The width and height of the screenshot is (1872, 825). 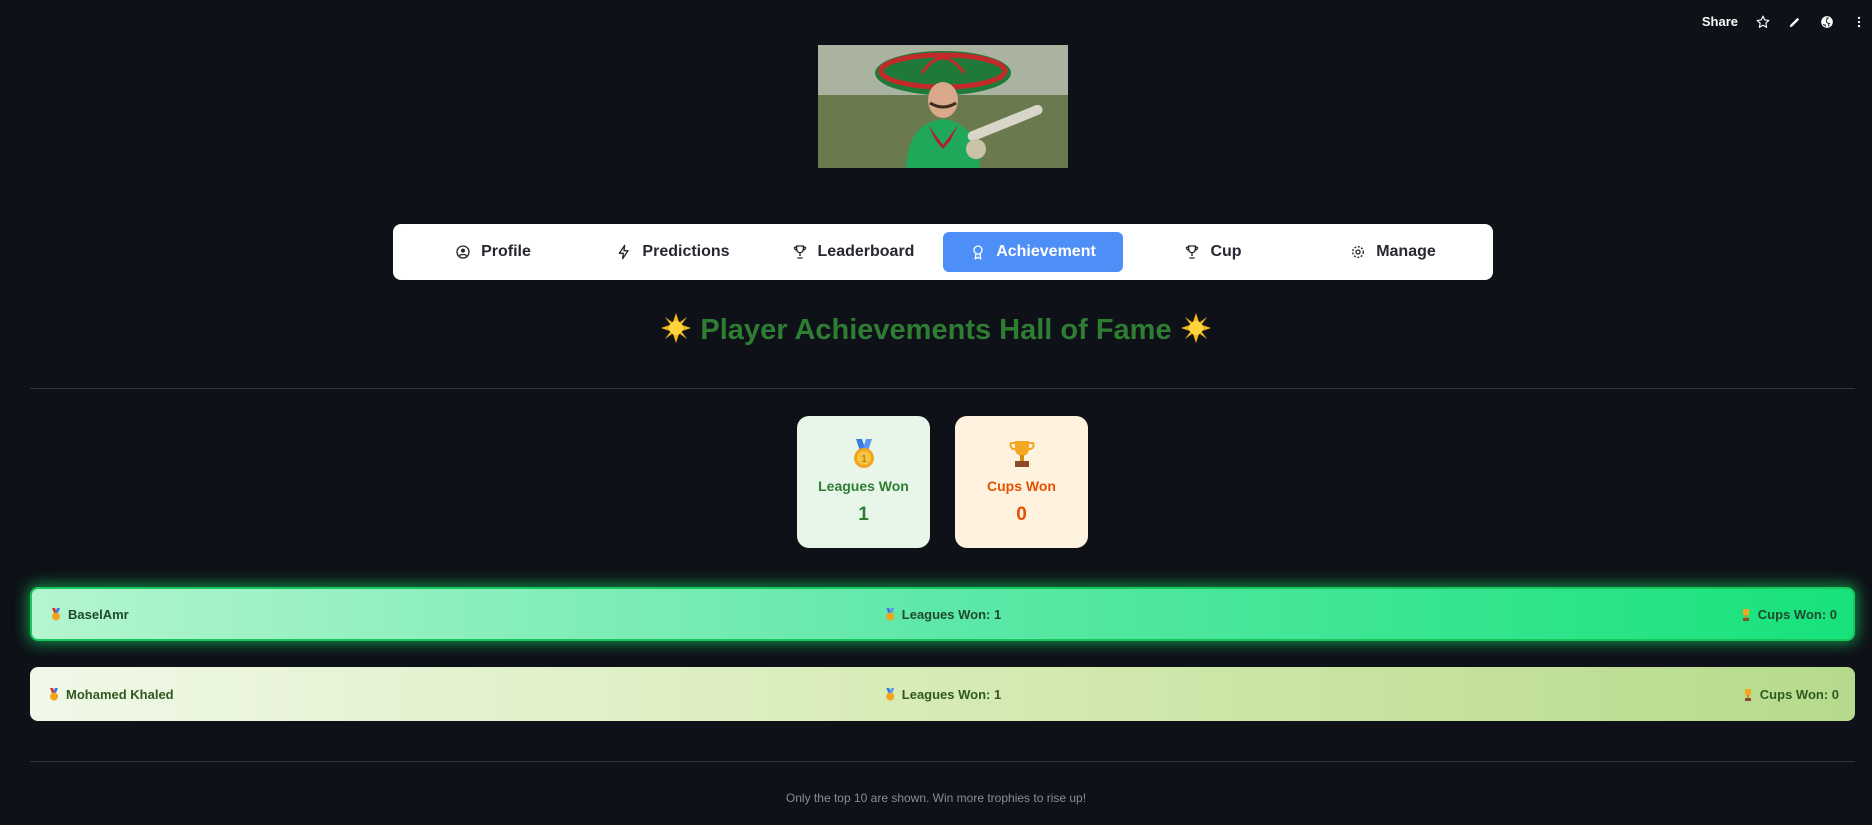 I want to click on player-name-cell: Mohamed Khaled, so click(x=111, y=694).